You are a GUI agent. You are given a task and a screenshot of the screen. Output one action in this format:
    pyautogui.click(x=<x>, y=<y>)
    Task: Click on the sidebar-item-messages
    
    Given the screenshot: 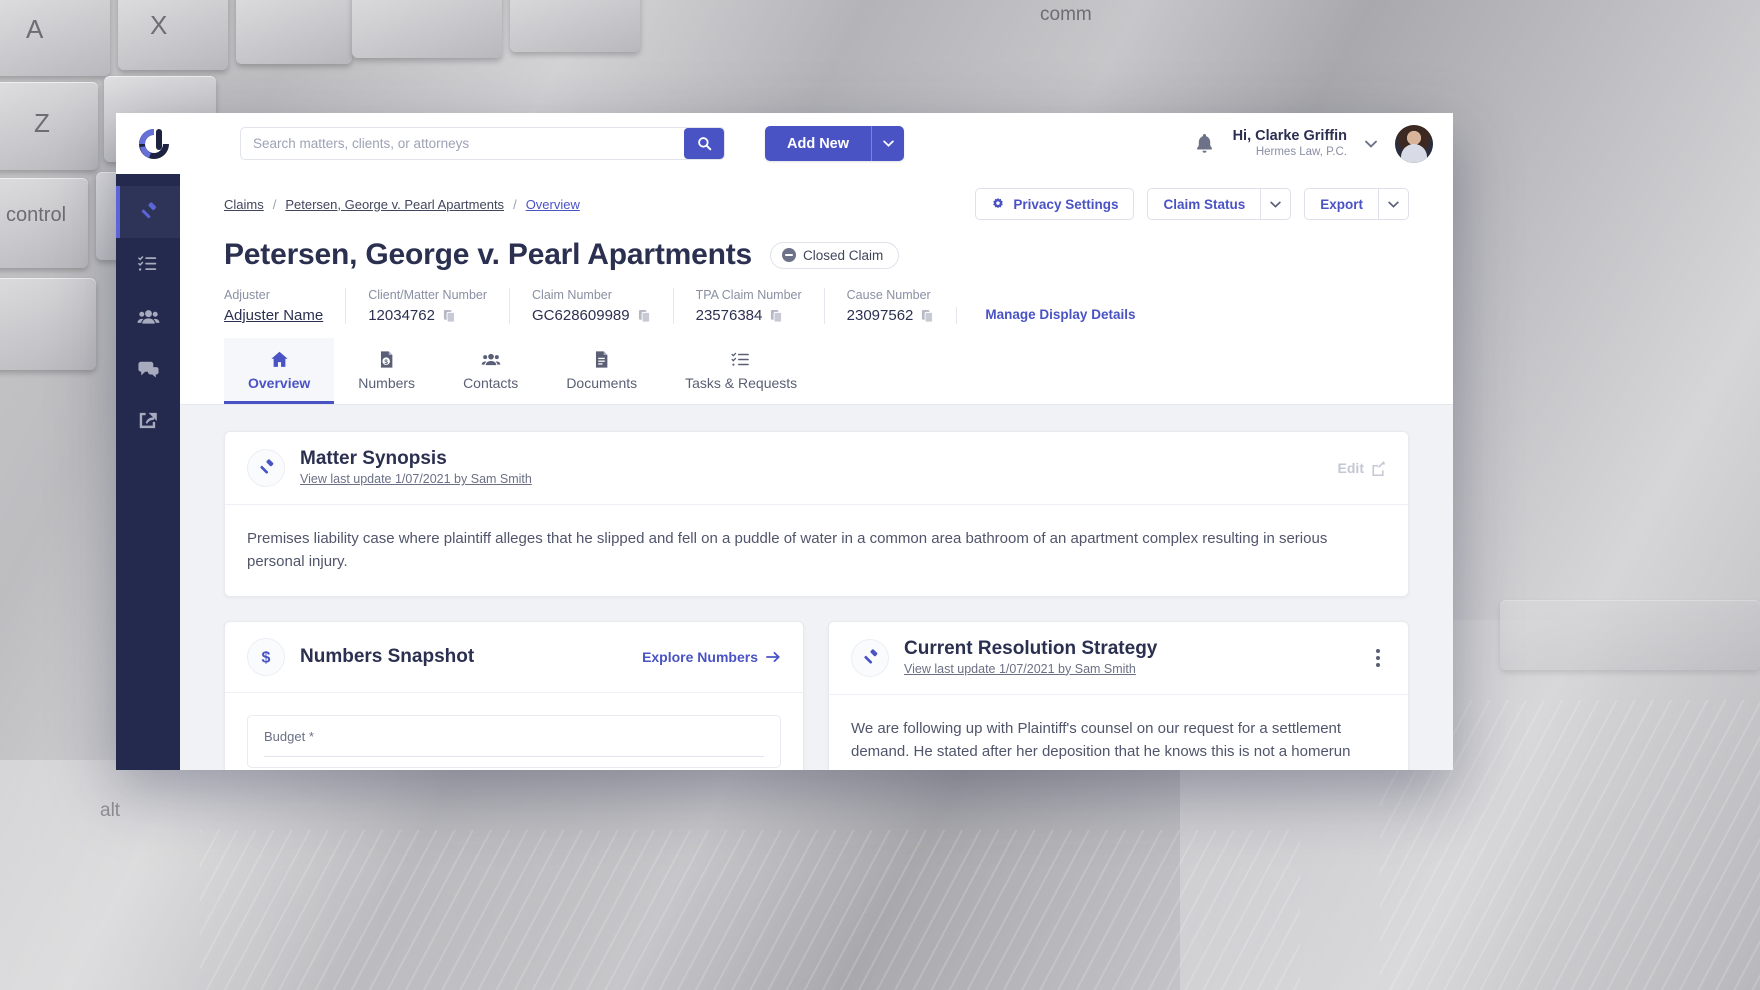 What is the action you would take?
    pyautogui.click(x=148, y=368)
    